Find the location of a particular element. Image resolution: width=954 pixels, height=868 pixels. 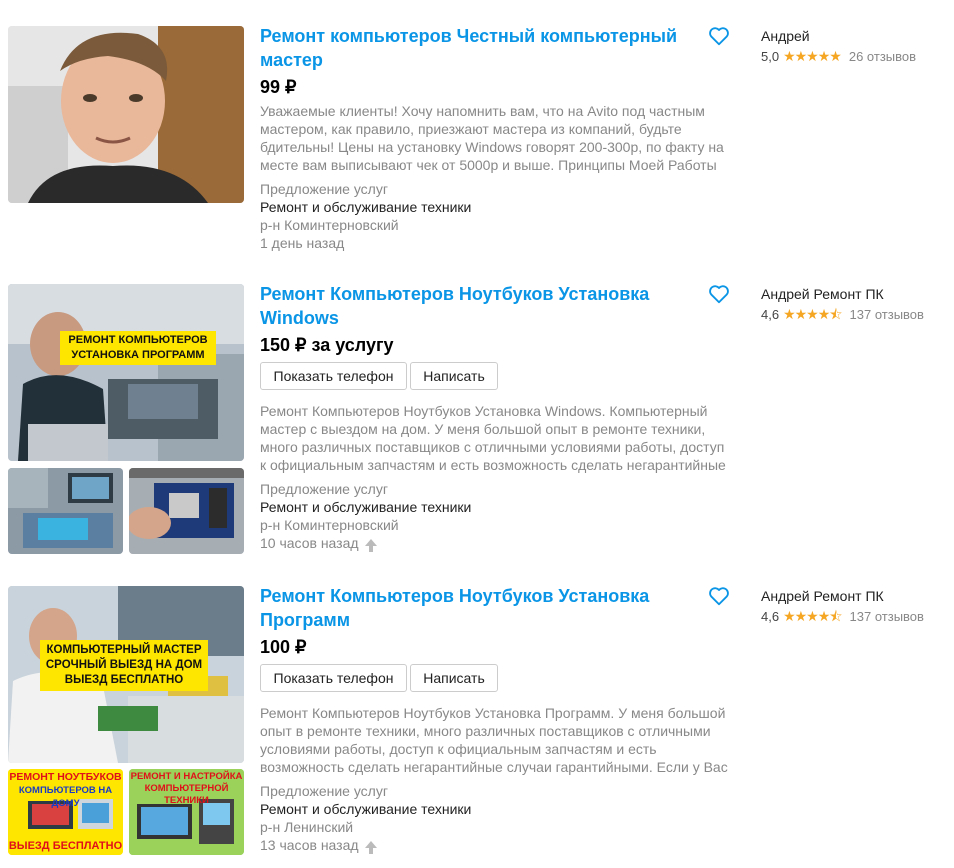

thumbnail-text: РЕМОНТ НОУТБУКОВ КОМПЬЮТЕРОВ НА ДОМУ is located at coordinates (65, 790).